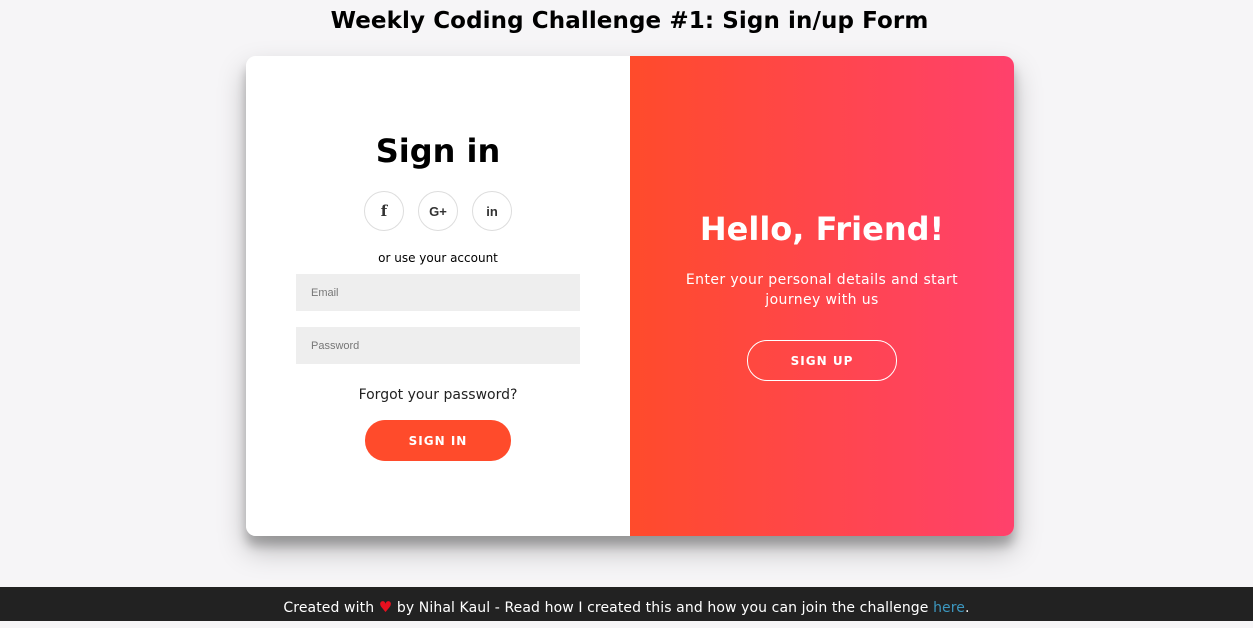 This screenshot has height=628, width=1253. I want to click on linkedin-icon: in, so click(492, 211).